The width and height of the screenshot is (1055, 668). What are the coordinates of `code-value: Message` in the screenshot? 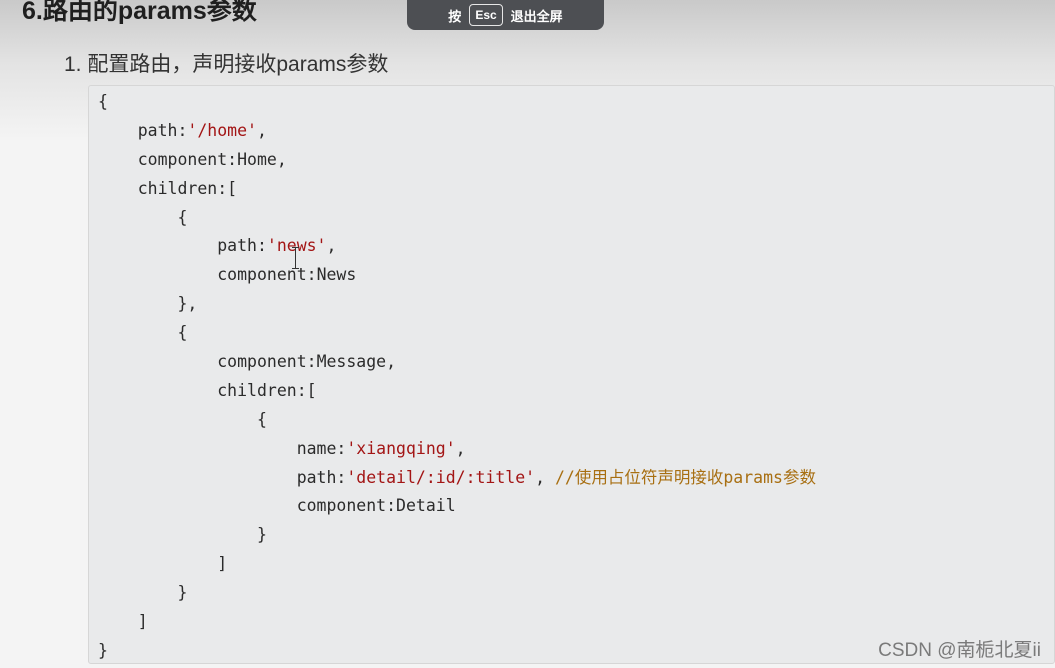 It's located at (351, 362).